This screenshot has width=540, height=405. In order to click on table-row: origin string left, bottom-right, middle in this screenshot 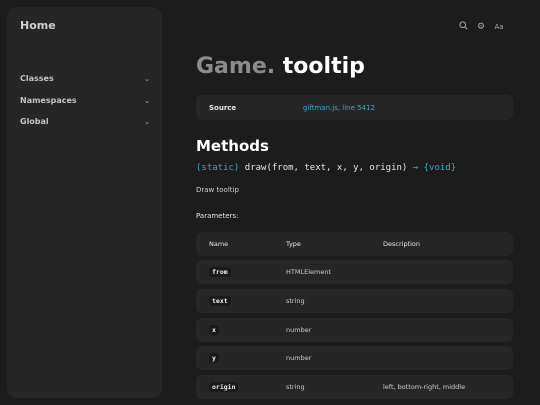, I will do `click(354, 387)`.